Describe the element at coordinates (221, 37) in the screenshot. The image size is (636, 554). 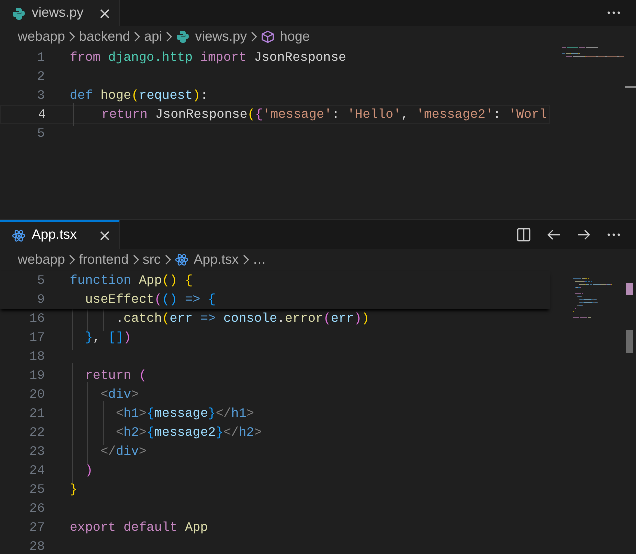
I see `breadcrumb-item: views.py` at that location.